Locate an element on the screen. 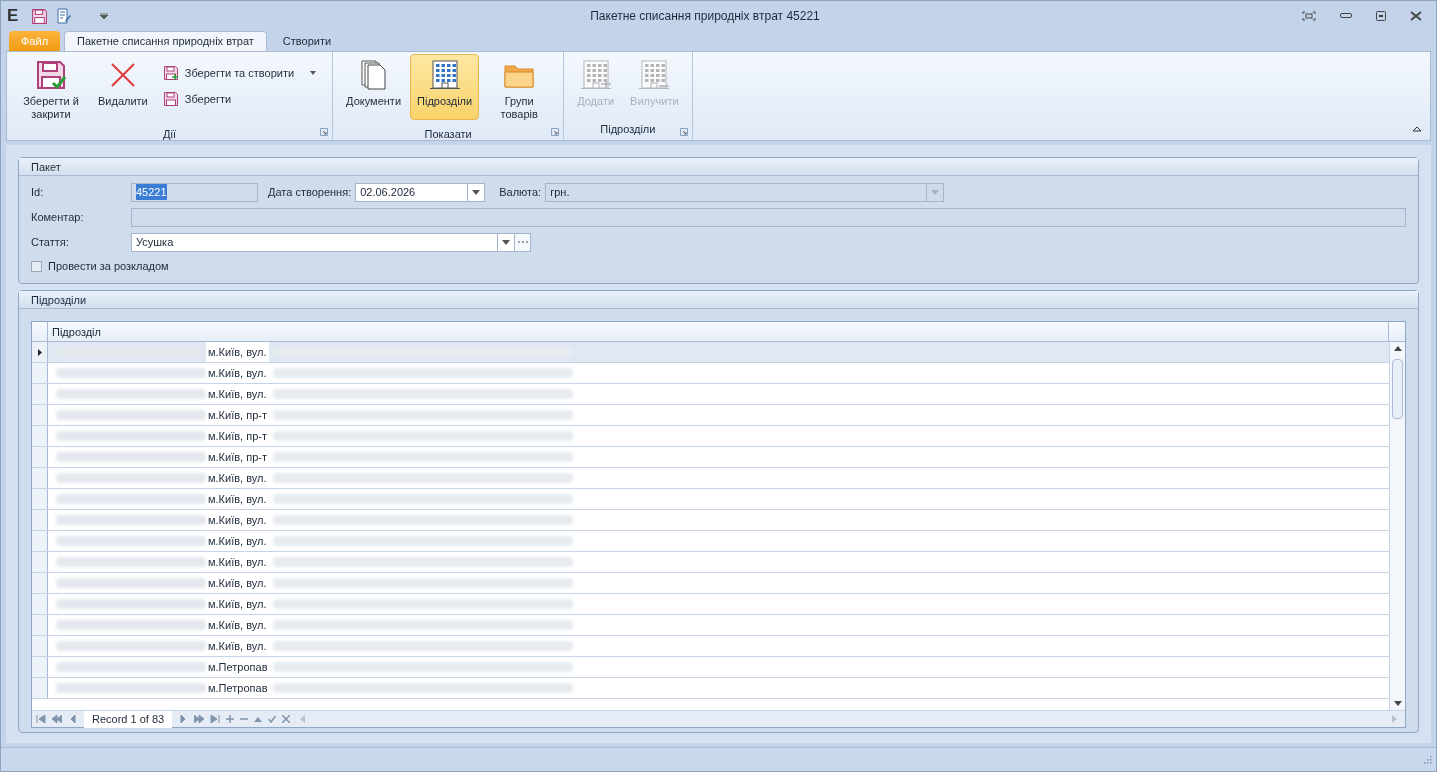  checkbox is located at coordinates (36, 266).